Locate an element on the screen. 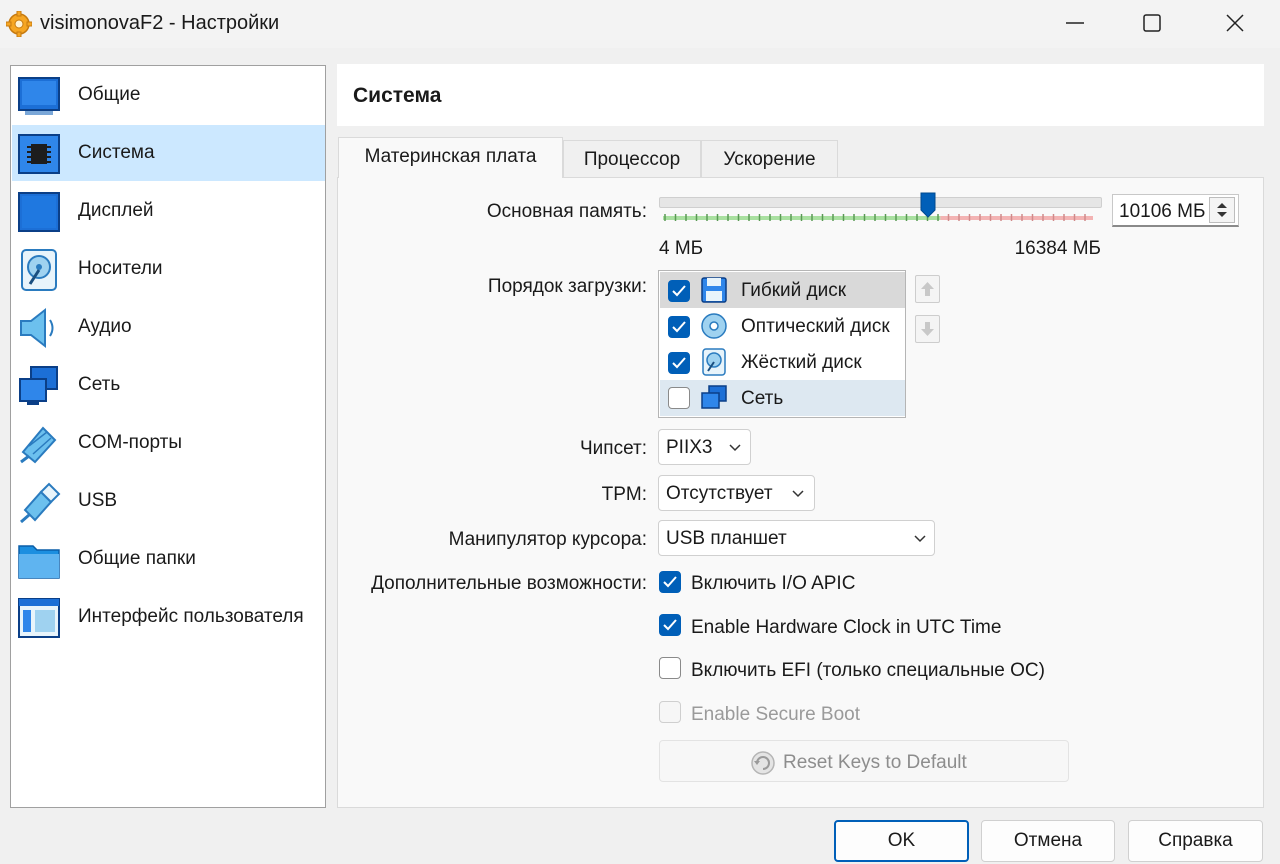 The height and width of the screenshot is (864, 1280). chipset-select: PIIX3 is located at coordinates (704, 447).